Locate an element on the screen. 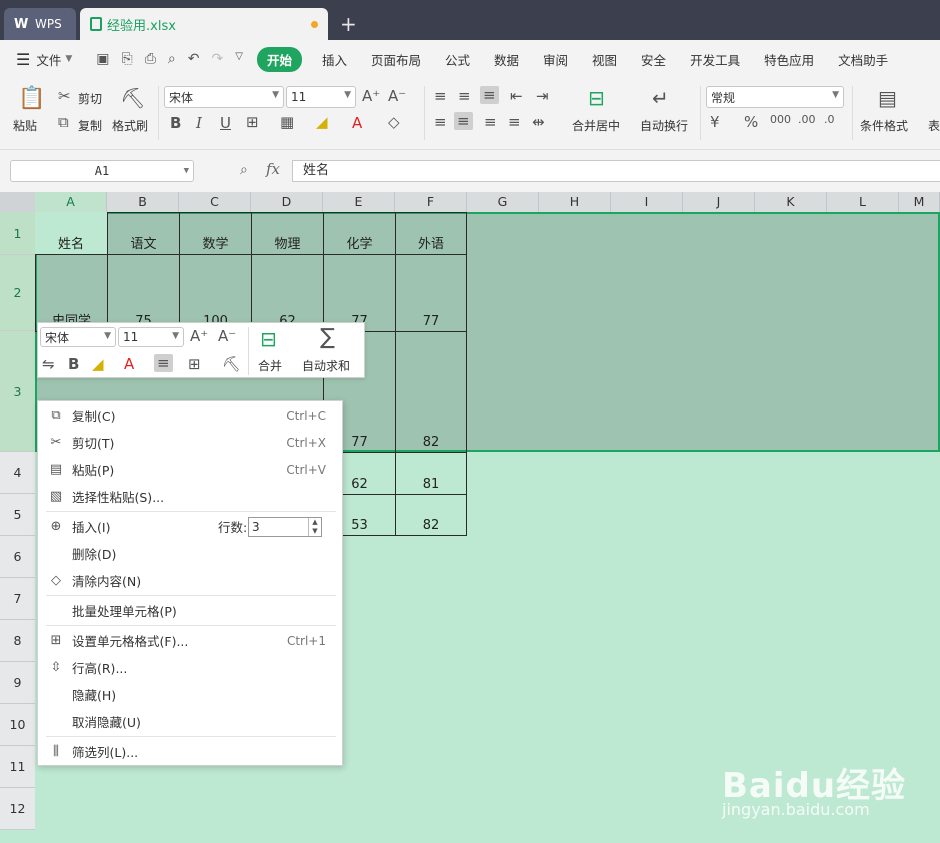 This screenshot has height=843, width=940. row-header-4: 4 is located at coordinates (17, 473).